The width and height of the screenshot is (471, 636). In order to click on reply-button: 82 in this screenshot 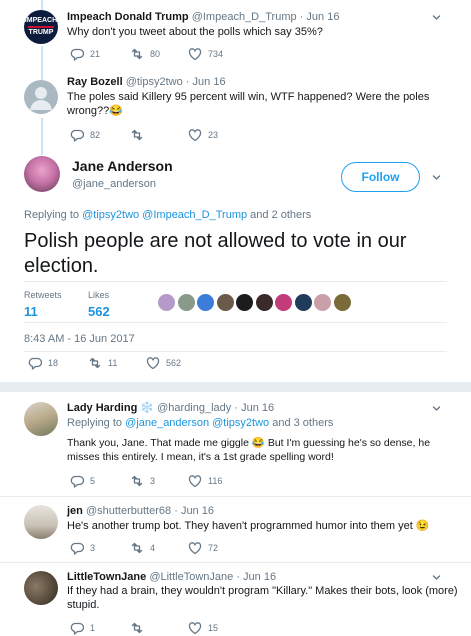, I will do `click(85, 135)`.